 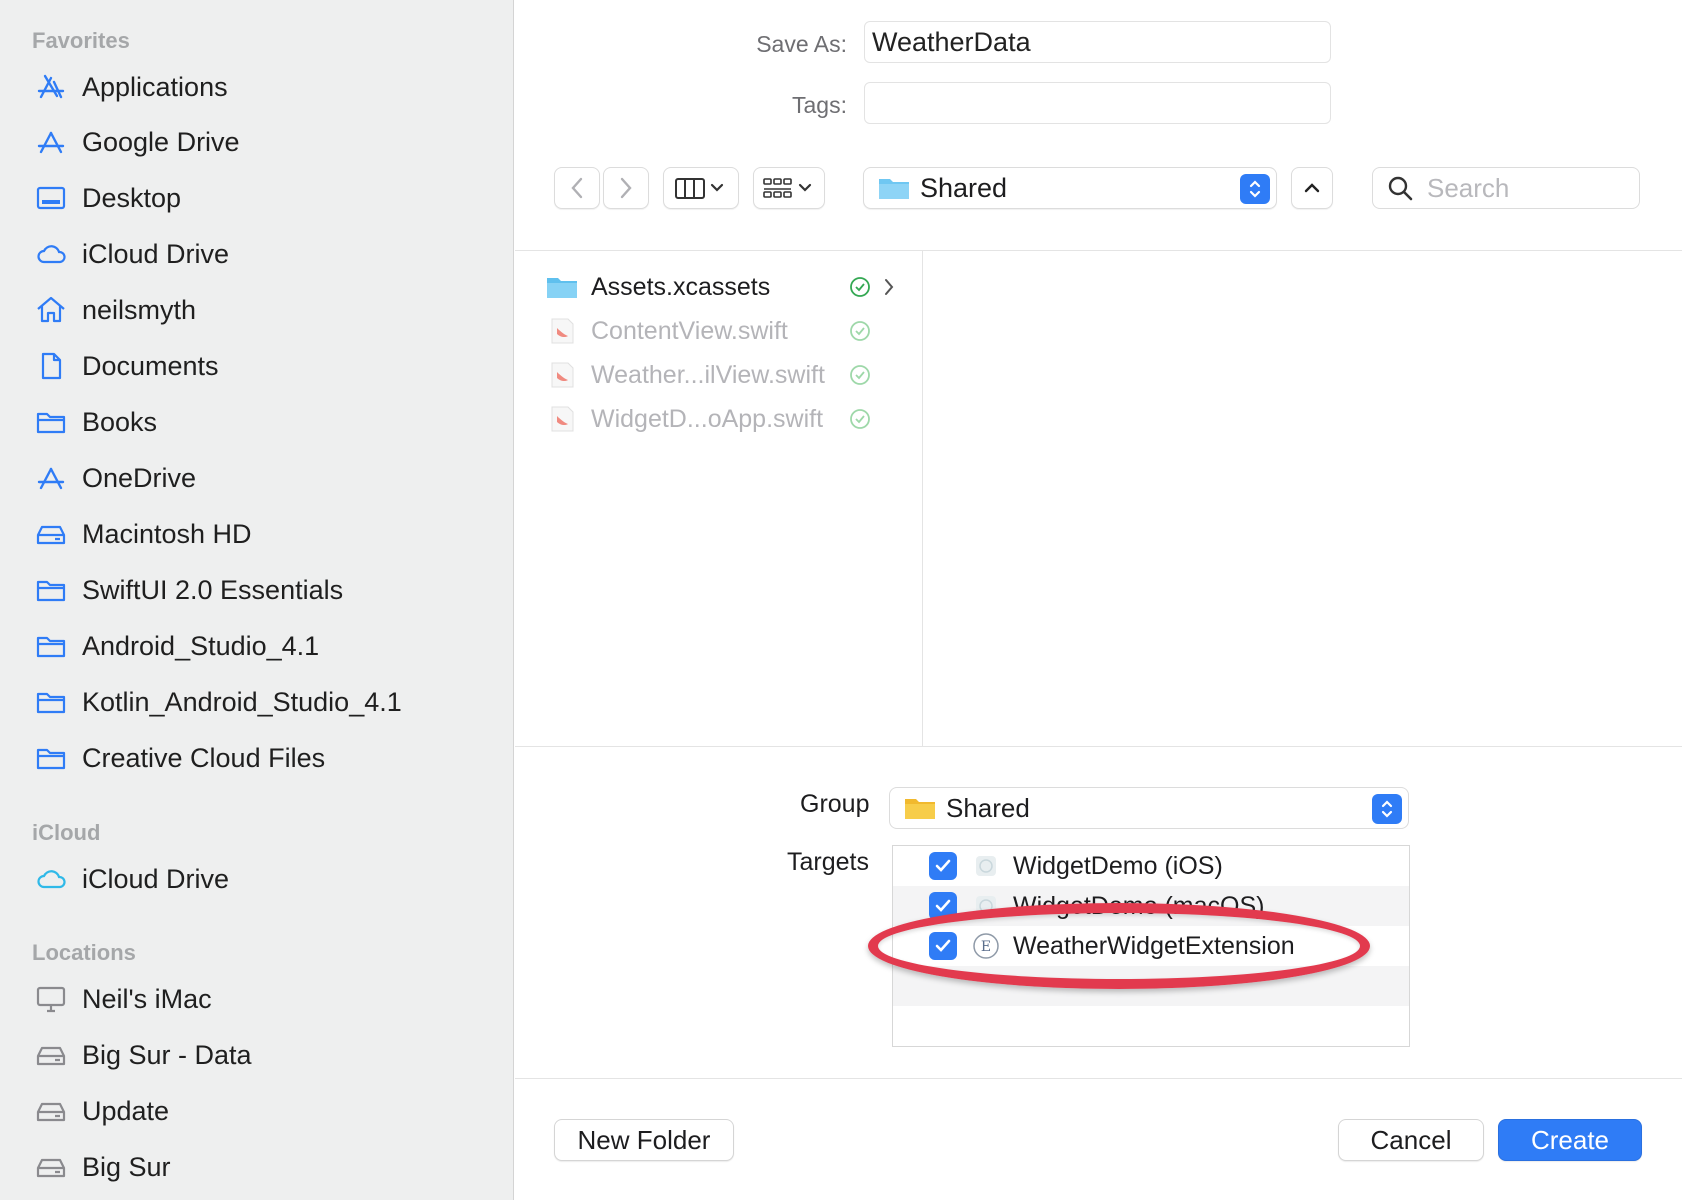 I want to click on back-button, so click(x=577, y=188).